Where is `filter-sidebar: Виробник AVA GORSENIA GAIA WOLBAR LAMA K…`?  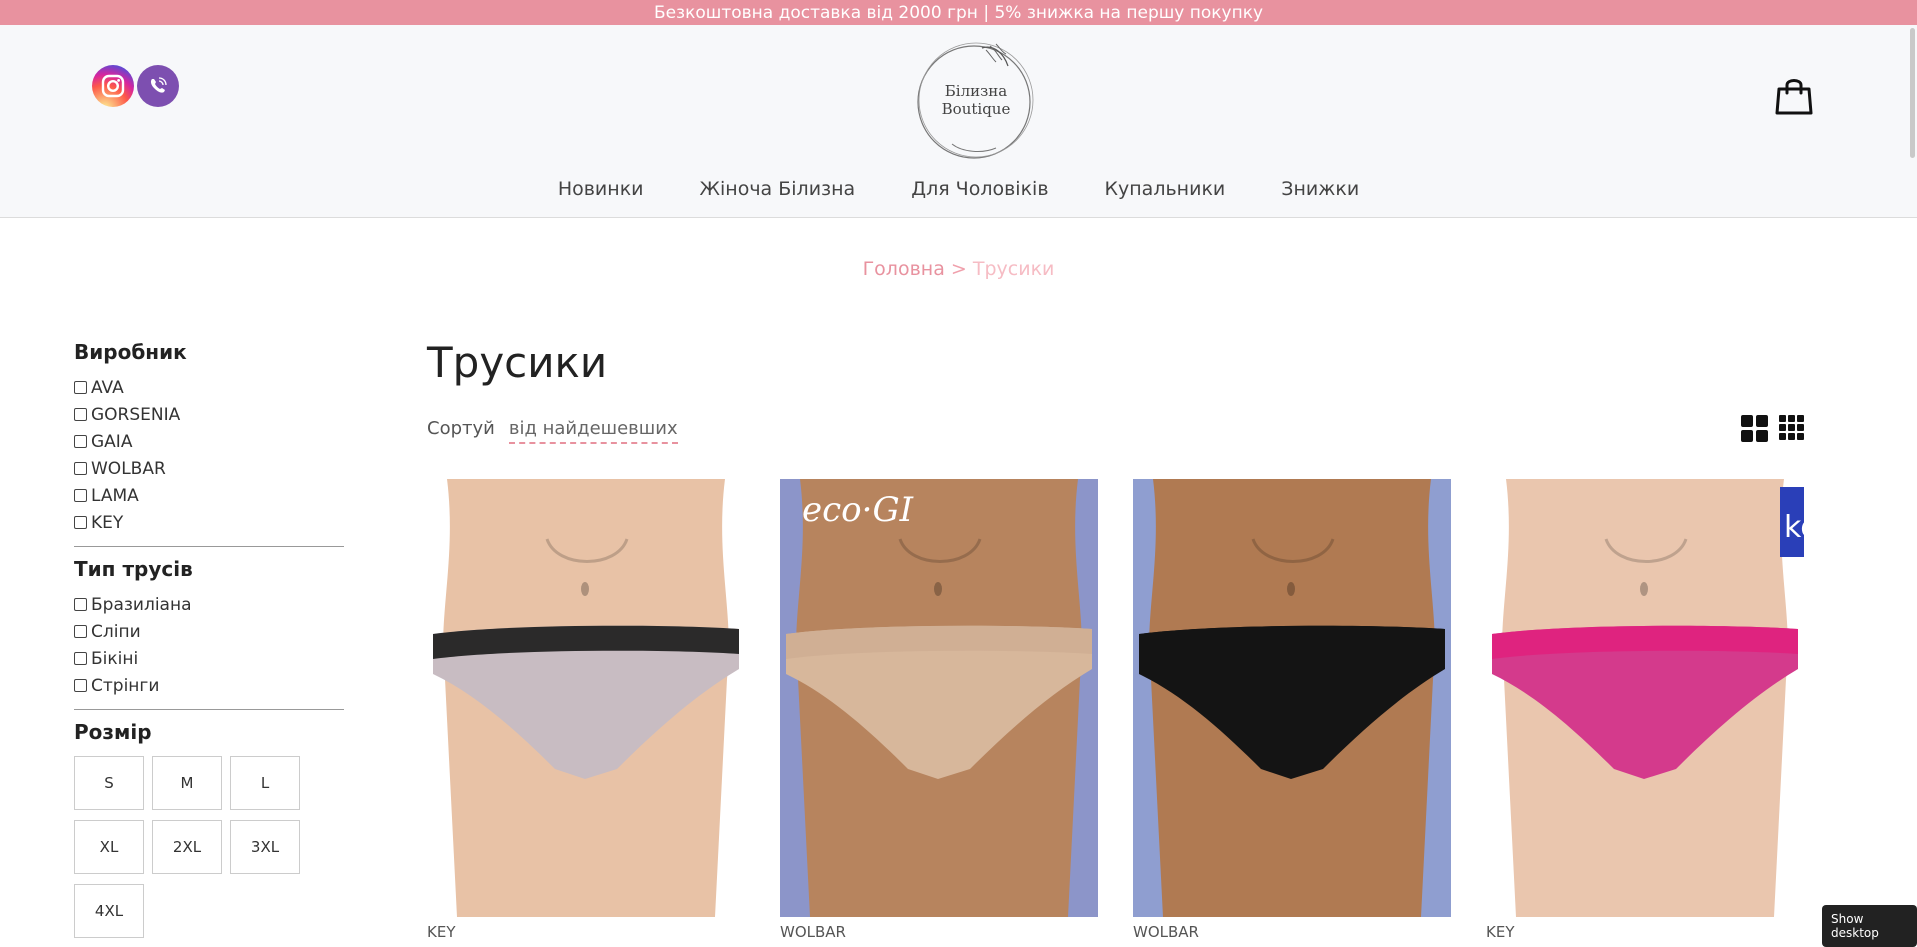
filter-sidebar: Виробник AVA GORSENIA GAIA WOLBAR LAMA K… is located at coordinates (209, 639).